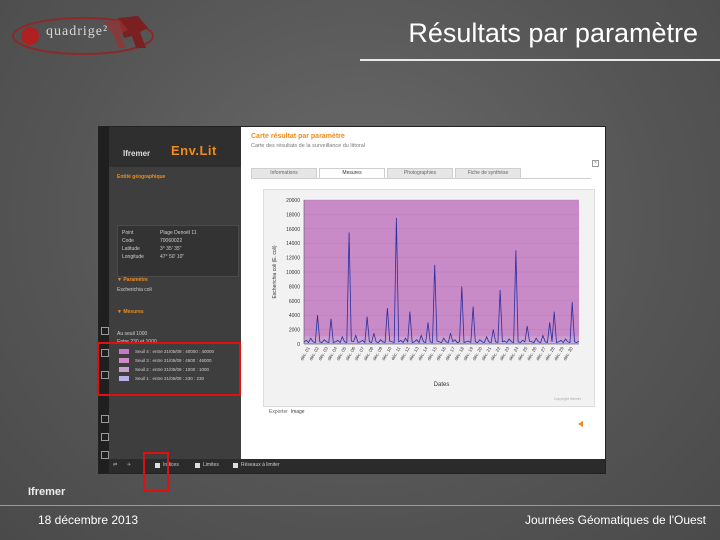 This screenshot has height=540, width=720. Describe the element at coordinates (360, 505) in the screenshot. I see `footer-rule` at that location.